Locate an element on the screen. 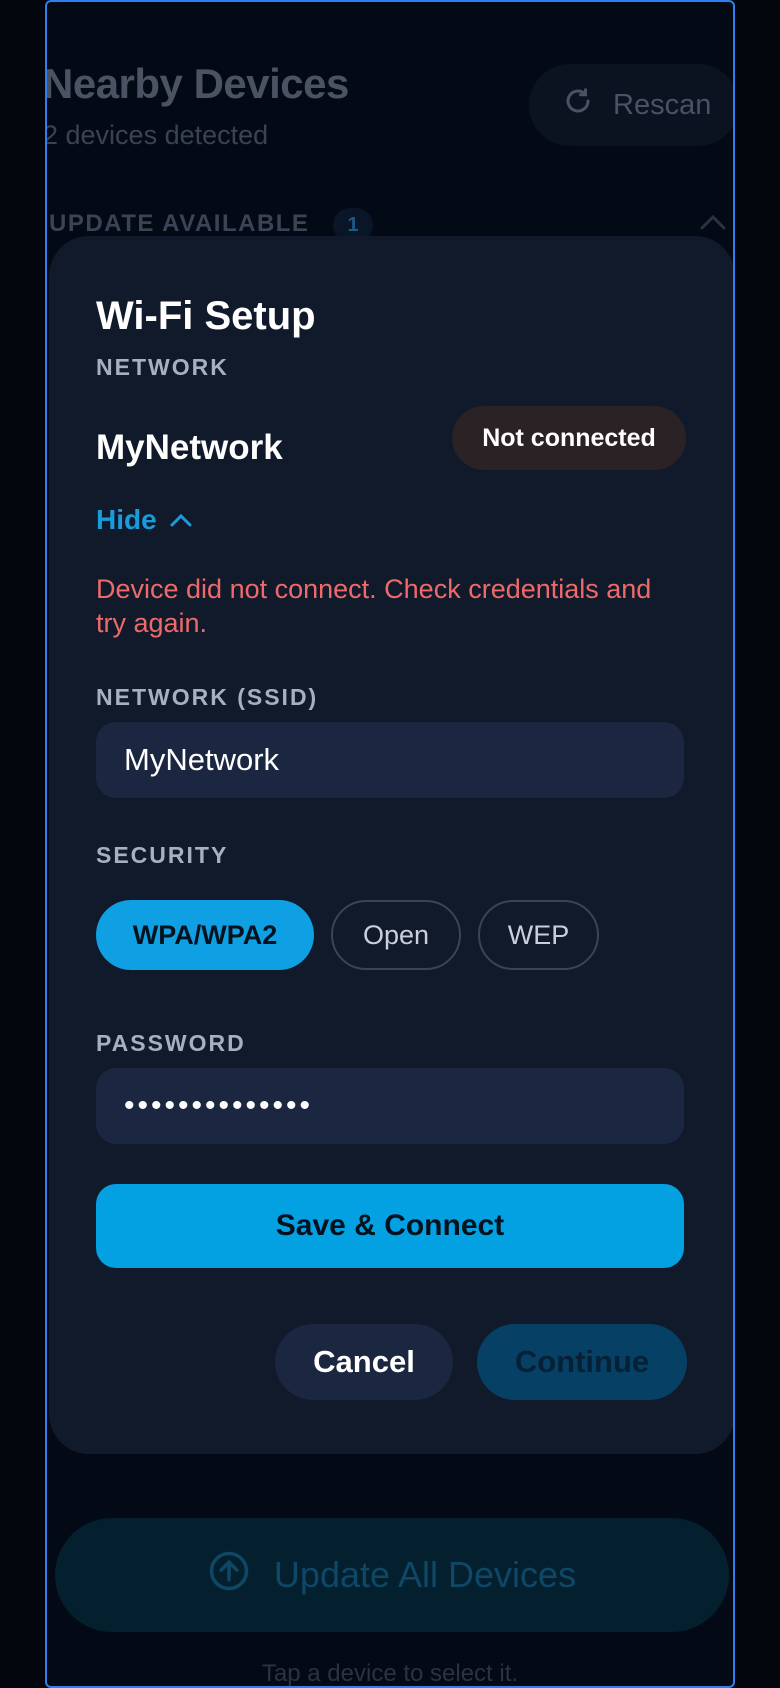  refresh-icon is located at coordinates (578, 105).